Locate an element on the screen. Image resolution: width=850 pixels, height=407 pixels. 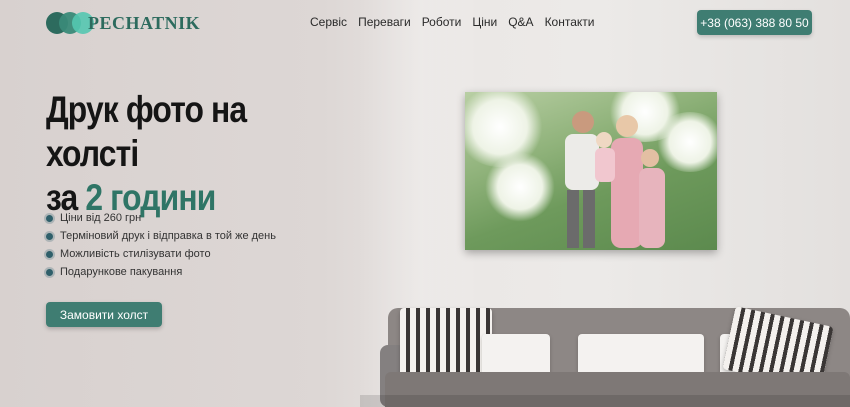
logo: PECHATNIK is located at coordinates (123, 23).